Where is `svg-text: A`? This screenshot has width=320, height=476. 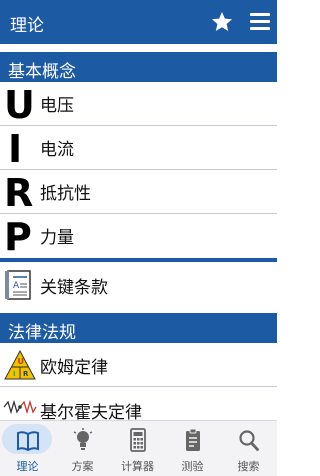 svg-text: A is located at coordinates (16, 286).